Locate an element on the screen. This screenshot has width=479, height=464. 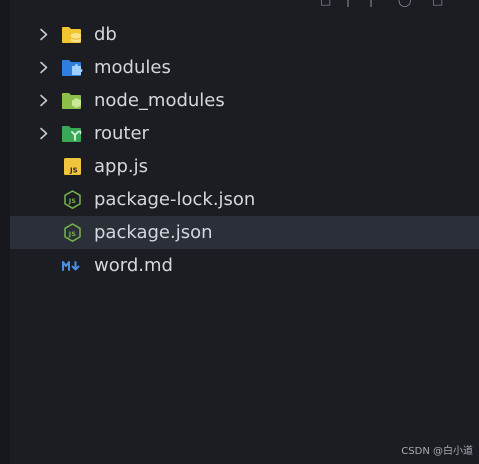
tree-item-label: app.js is located at coordinates (121, 166).